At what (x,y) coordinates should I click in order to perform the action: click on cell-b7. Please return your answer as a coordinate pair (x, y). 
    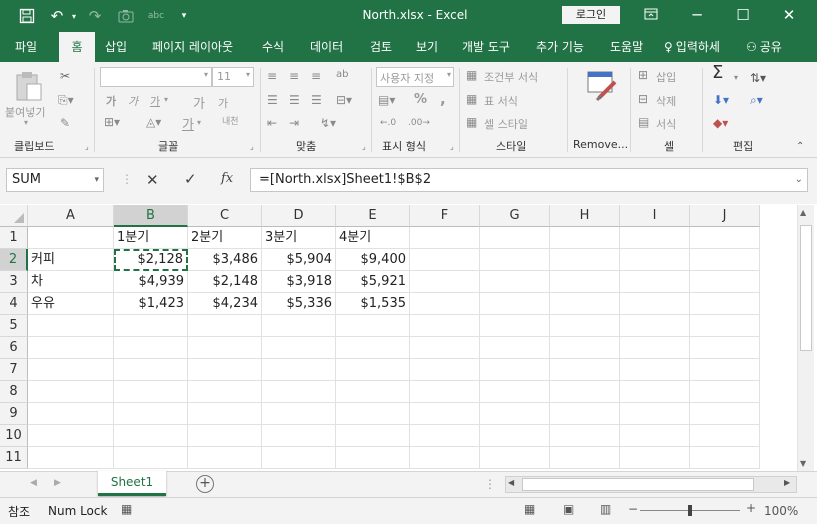
    Looking at the image, I should click on (151, 370).